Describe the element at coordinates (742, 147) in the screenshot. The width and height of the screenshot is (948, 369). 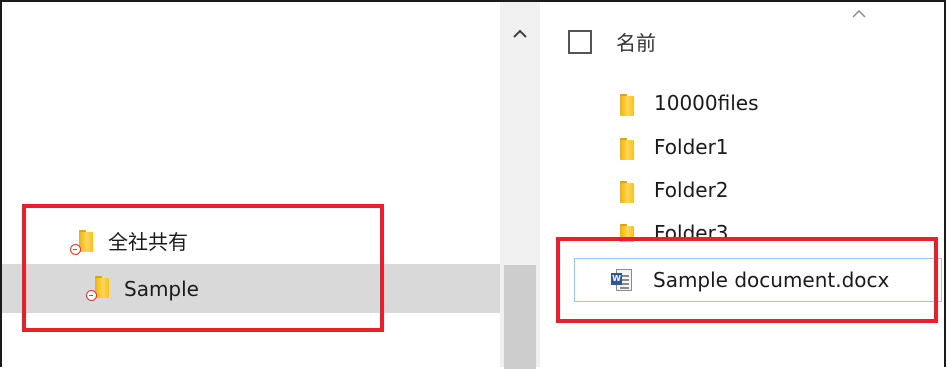
I see `file-row: Folder1` at that location.